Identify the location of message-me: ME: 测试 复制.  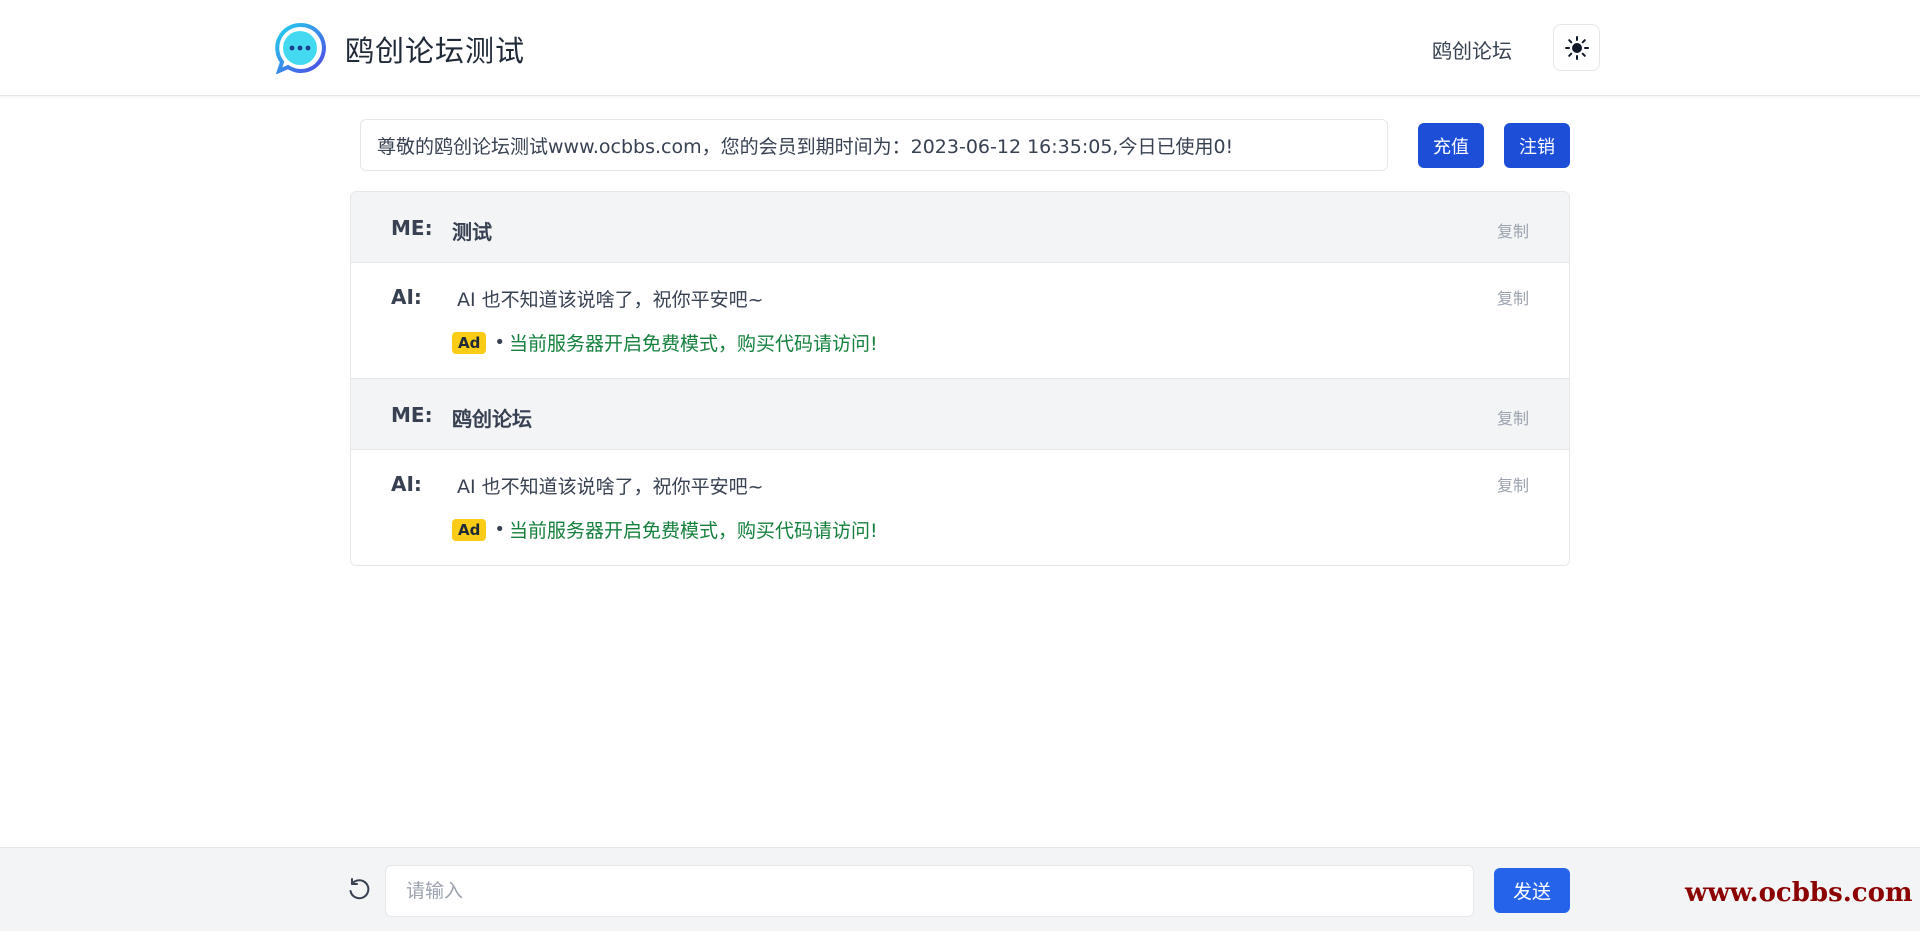
(960, 227).